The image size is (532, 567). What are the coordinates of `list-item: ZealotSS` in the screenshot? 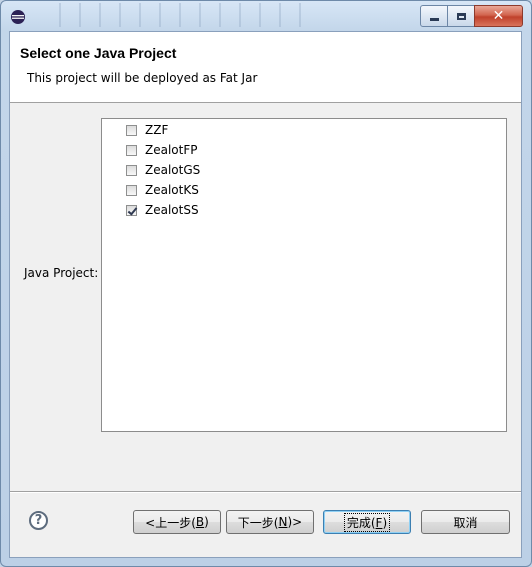 It's located at (162, 210).